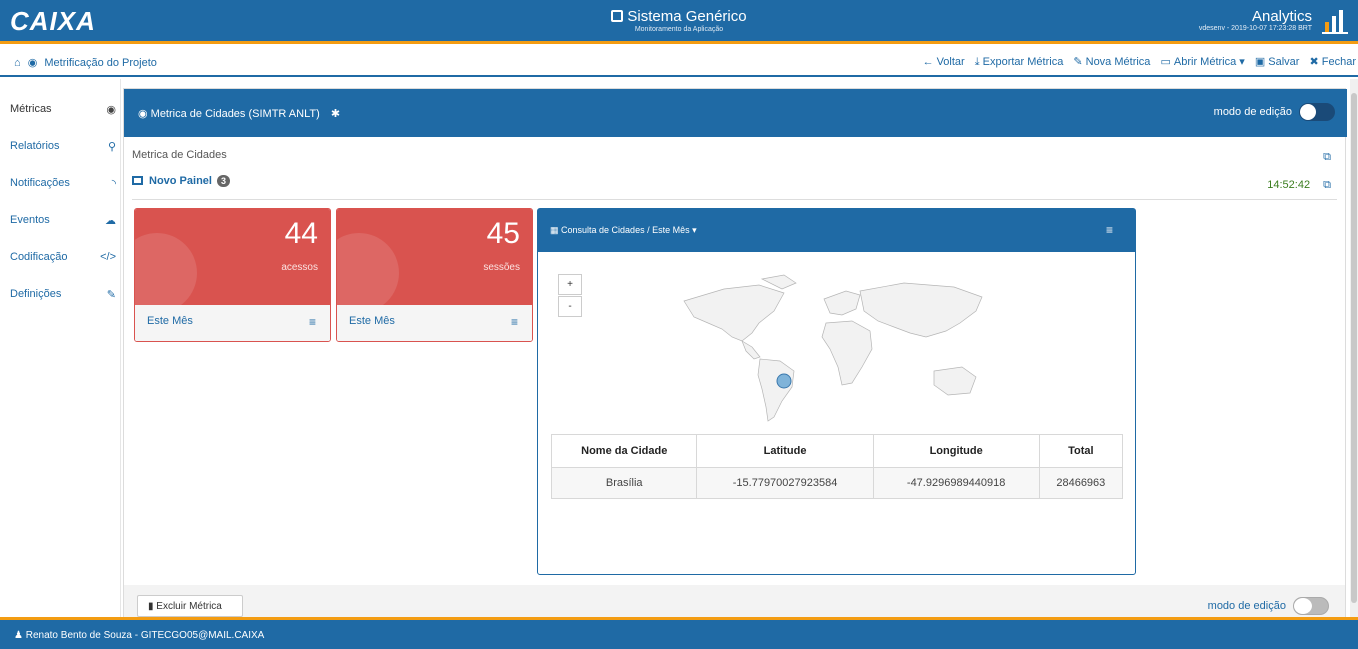  I want to click on analytics-chart-icon, so click(1335, 22).